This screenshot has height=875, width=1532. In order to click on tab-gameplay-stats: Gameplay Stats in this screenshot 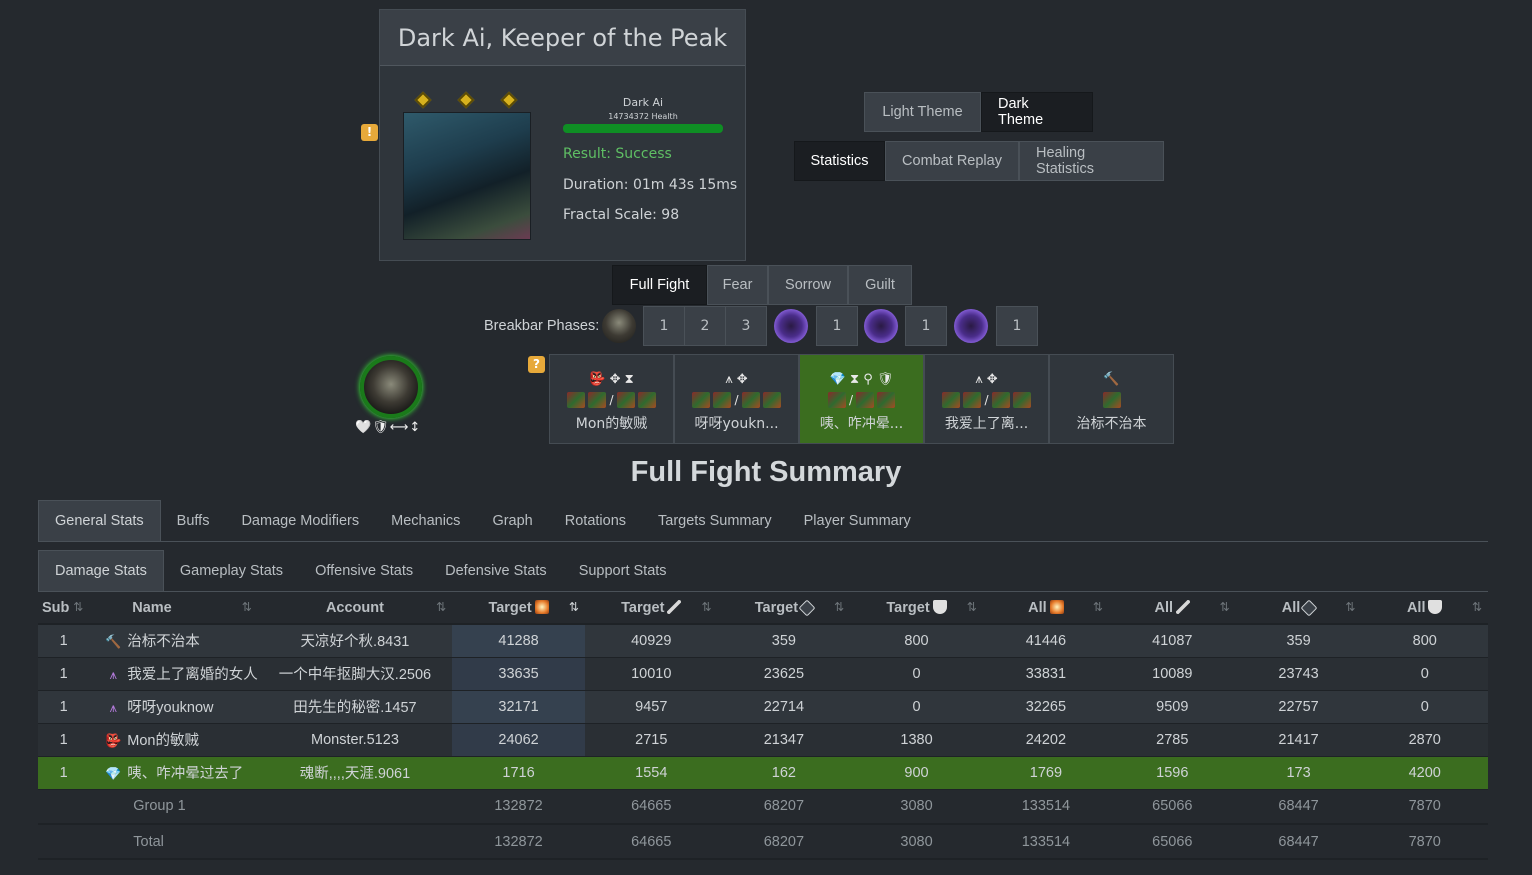, I will do `click(231, 570)`.